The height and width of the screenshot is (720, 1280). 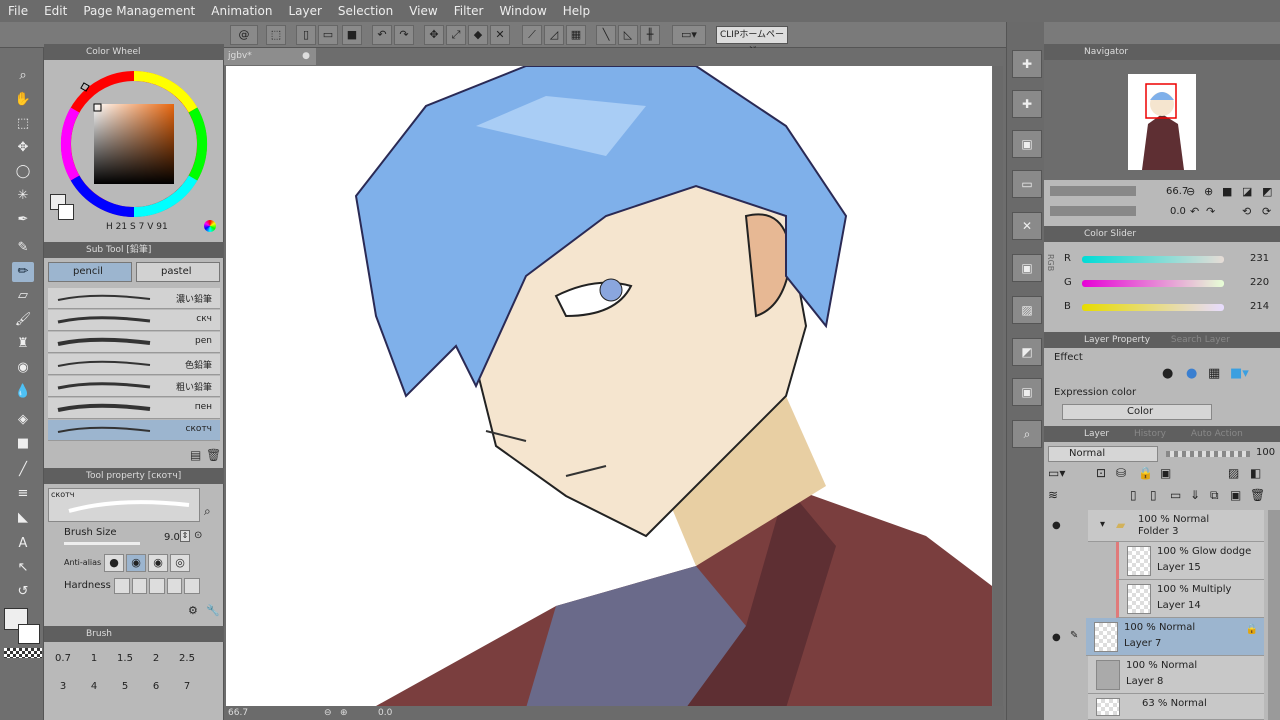 I want to click on new-vector-layer-icon: ▯, so click(x=1153, y=495).